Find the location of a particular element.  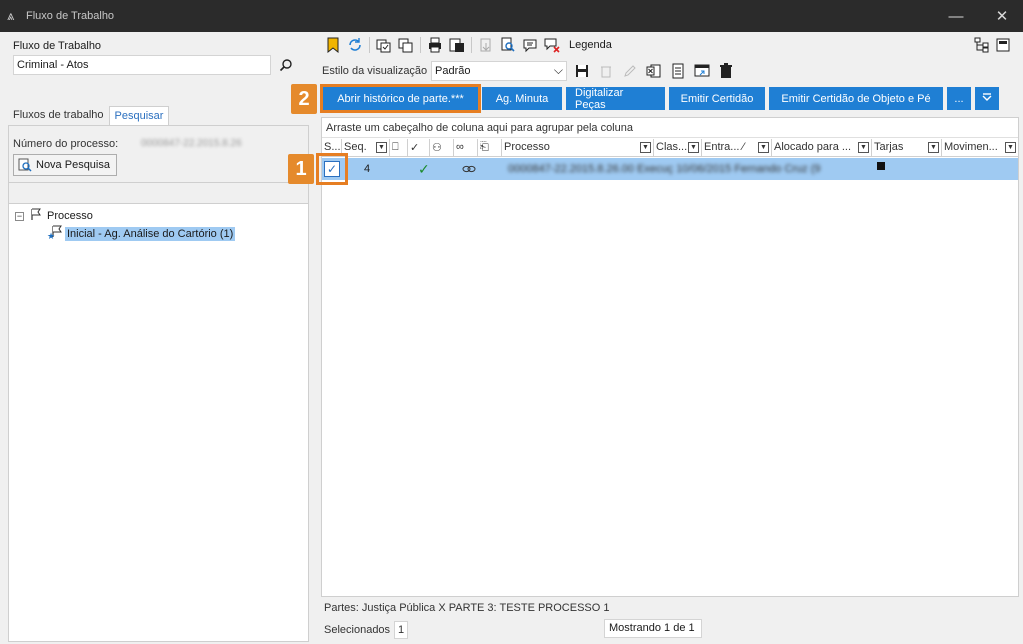

bookmark-icon is located at coordinates (333, 45).